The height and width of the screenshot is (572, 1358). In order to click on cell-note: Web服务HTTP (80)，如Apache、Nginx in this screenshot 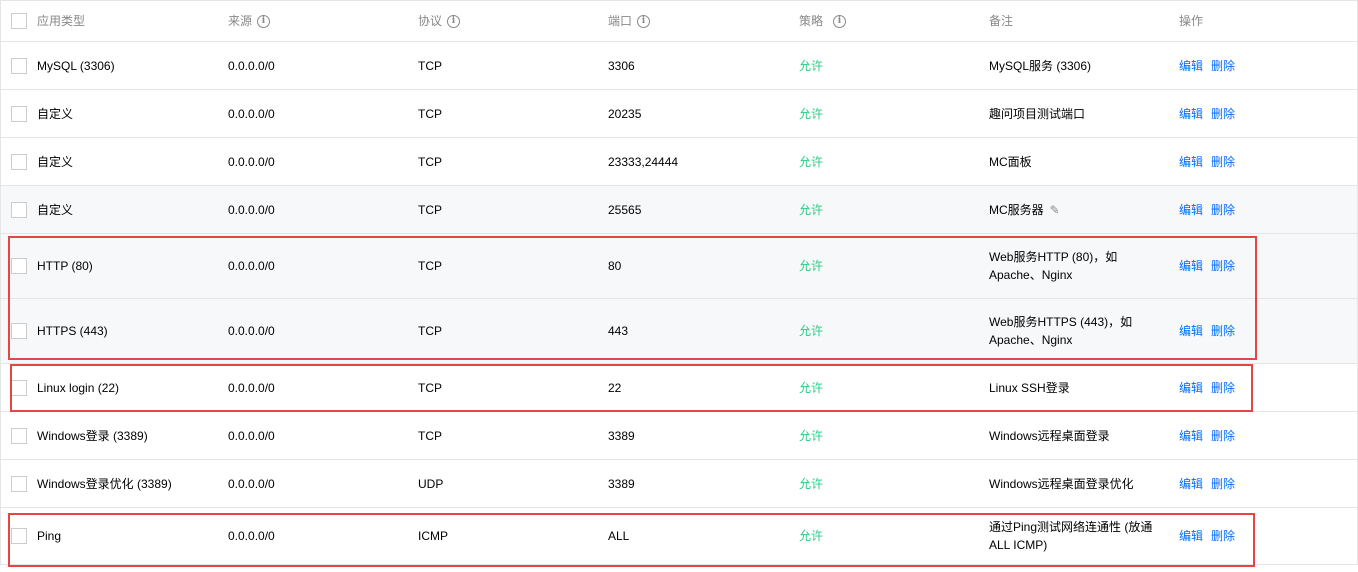, I will do `click(1053, 266)`.